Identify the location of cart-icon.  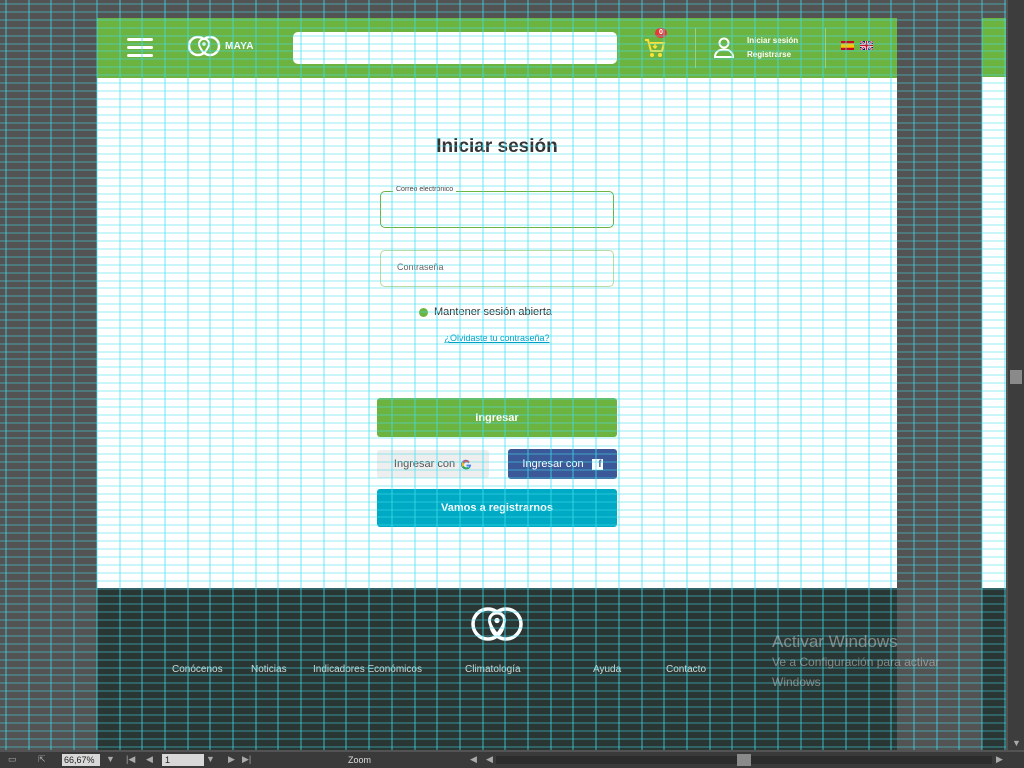
(655, 48).